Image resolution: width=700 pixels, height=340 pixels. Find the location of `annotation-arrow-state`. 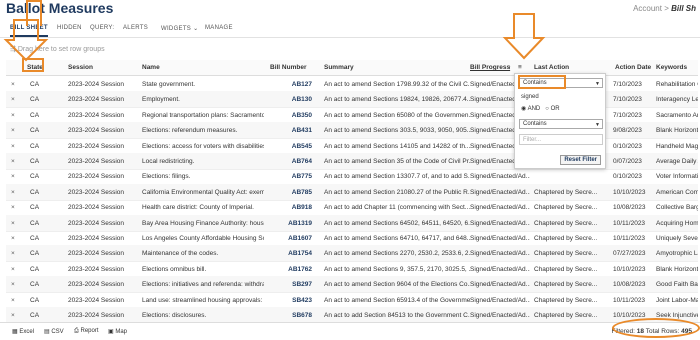

annotation-arrow-state is located at coordinates (26, 40).